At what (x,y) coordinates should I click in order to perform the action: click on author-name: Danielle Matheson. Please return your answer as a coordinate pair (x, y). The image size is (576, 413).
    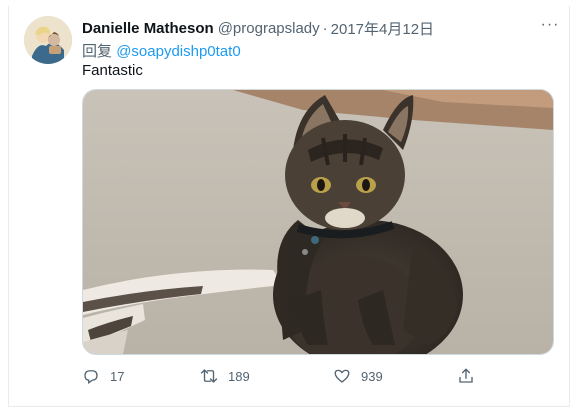
    Looking at the image, I should click on (148, 28).